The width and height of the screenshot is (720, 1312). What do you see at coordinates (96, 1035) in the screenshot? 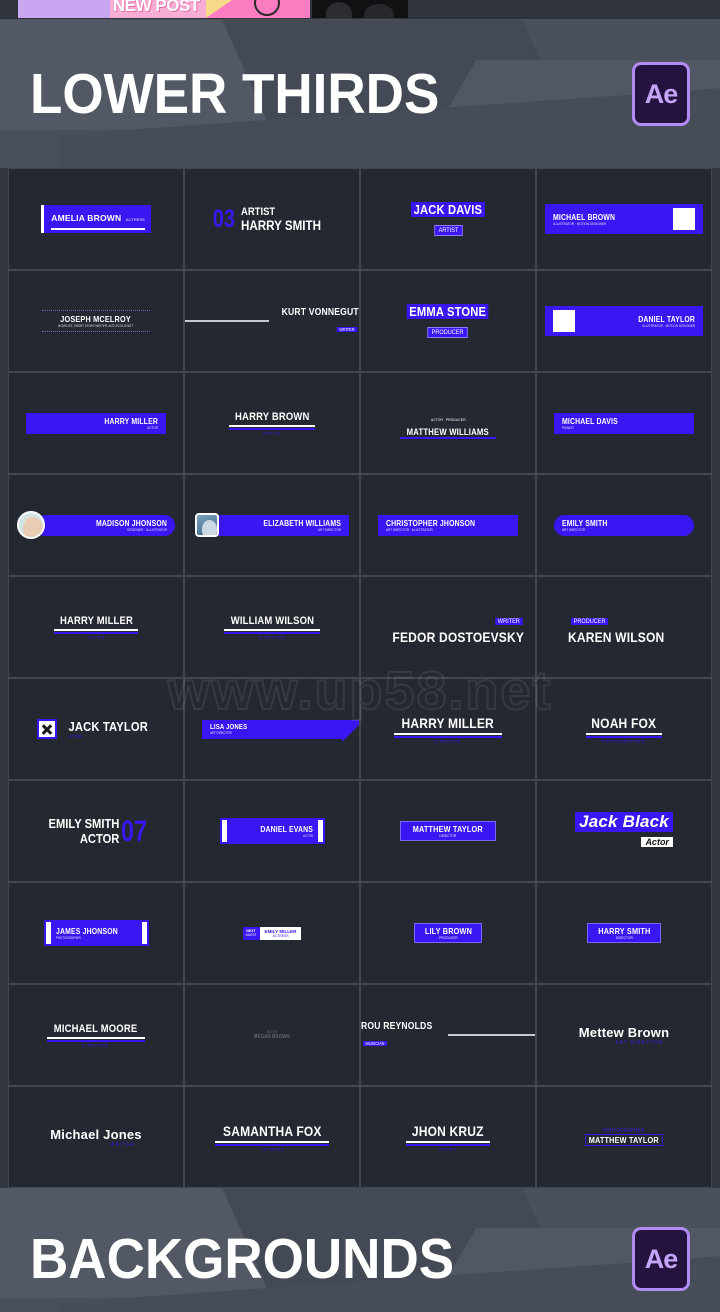
I see `template-cell: MICHAEL MOORE DIRECTOR` at bounding box center [96, 1035].